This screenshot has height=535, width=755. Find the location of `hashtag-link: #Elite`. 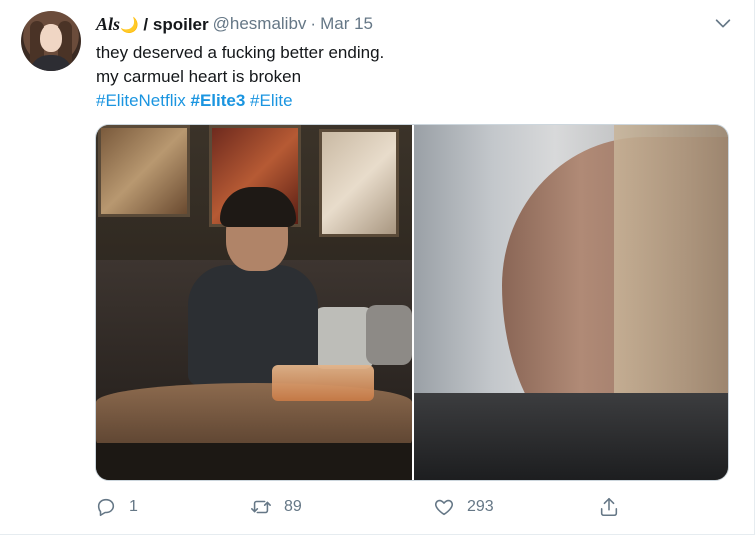

hashtag-link: #Elite is located at coordinates (271, 100).